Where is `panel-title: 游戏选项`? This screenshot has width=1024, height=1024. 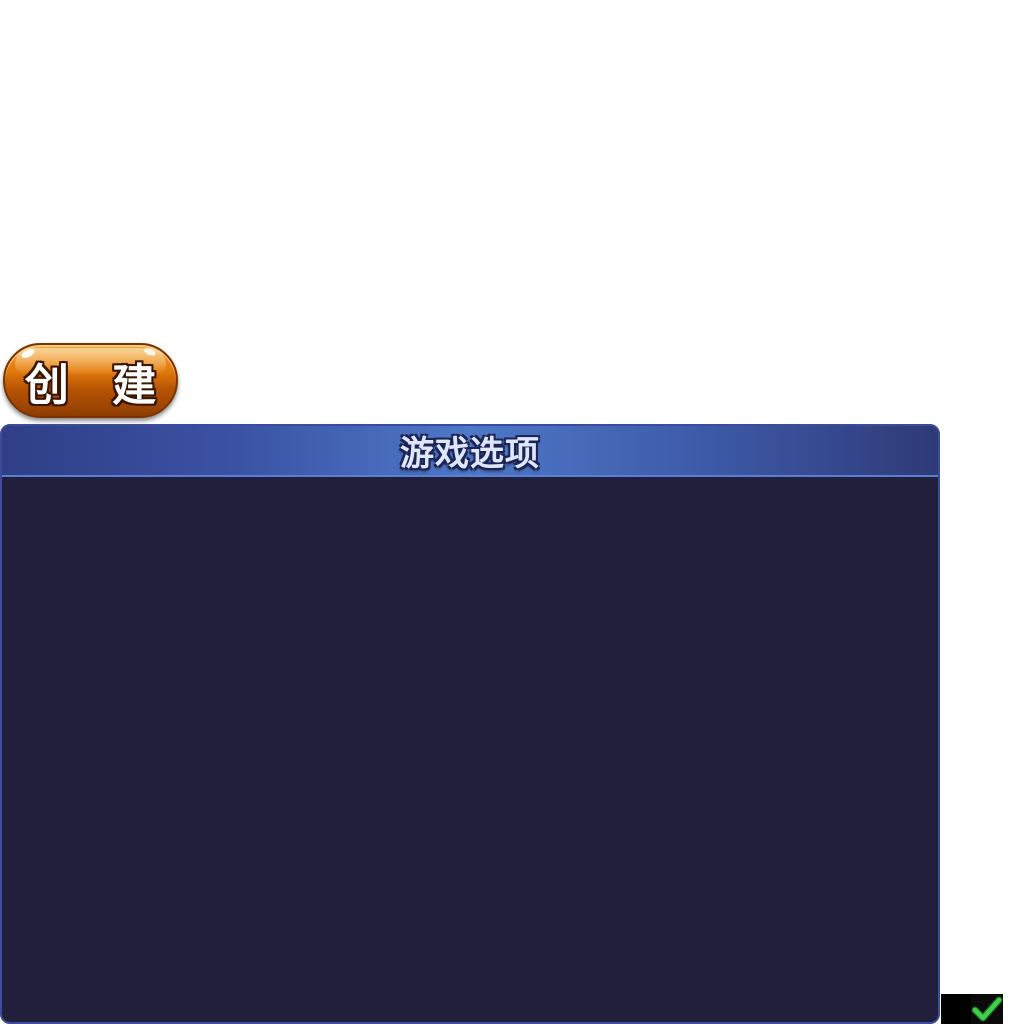 panel-title: 游戏选项 is located at coordinates (470, 454).